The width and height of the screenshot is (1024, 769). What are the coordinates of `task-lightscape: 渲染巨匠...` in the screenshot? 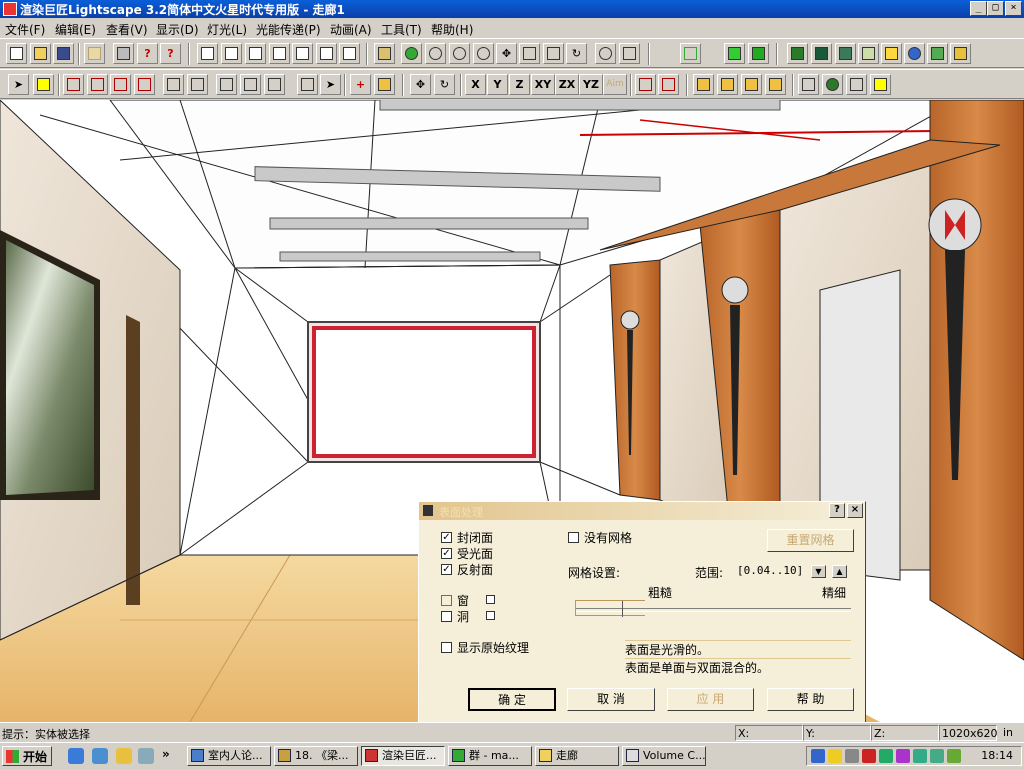 It's located at (403, 756).